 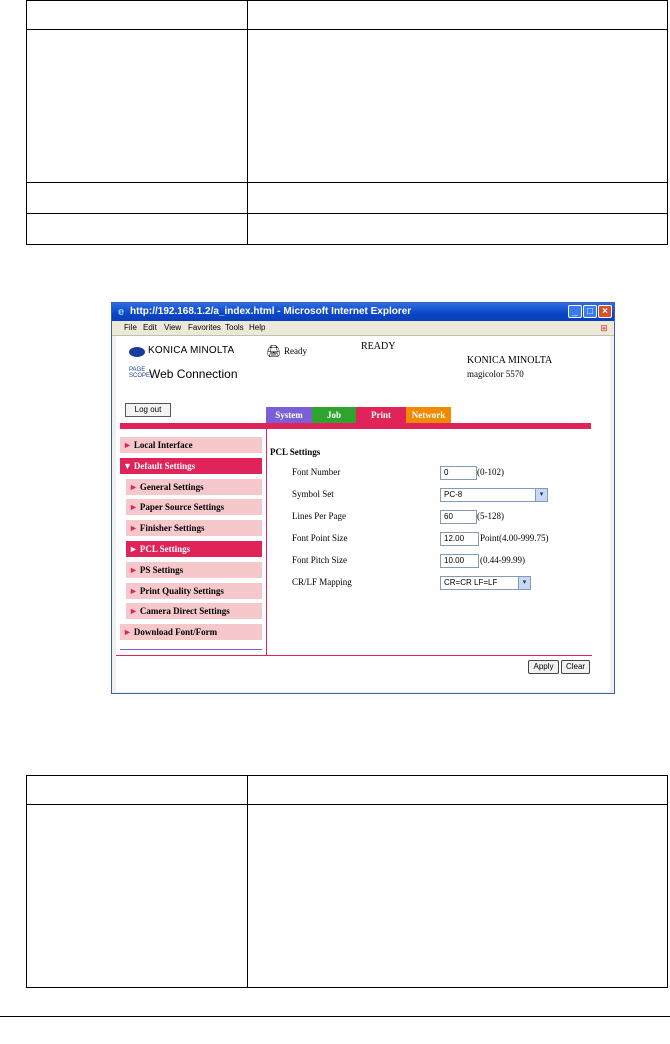 What do you see at coordinates (322, 582) in the screenshot?
I see `crlf-mapping-label: CR/LF Mapping` at bounding box center [322, 582].